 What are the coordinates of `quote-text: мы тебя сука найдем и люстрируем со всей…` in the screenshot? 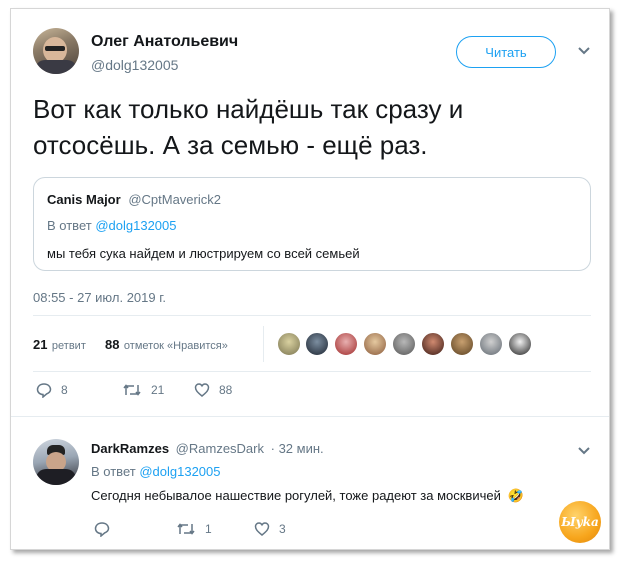 It's located at (203, 253).